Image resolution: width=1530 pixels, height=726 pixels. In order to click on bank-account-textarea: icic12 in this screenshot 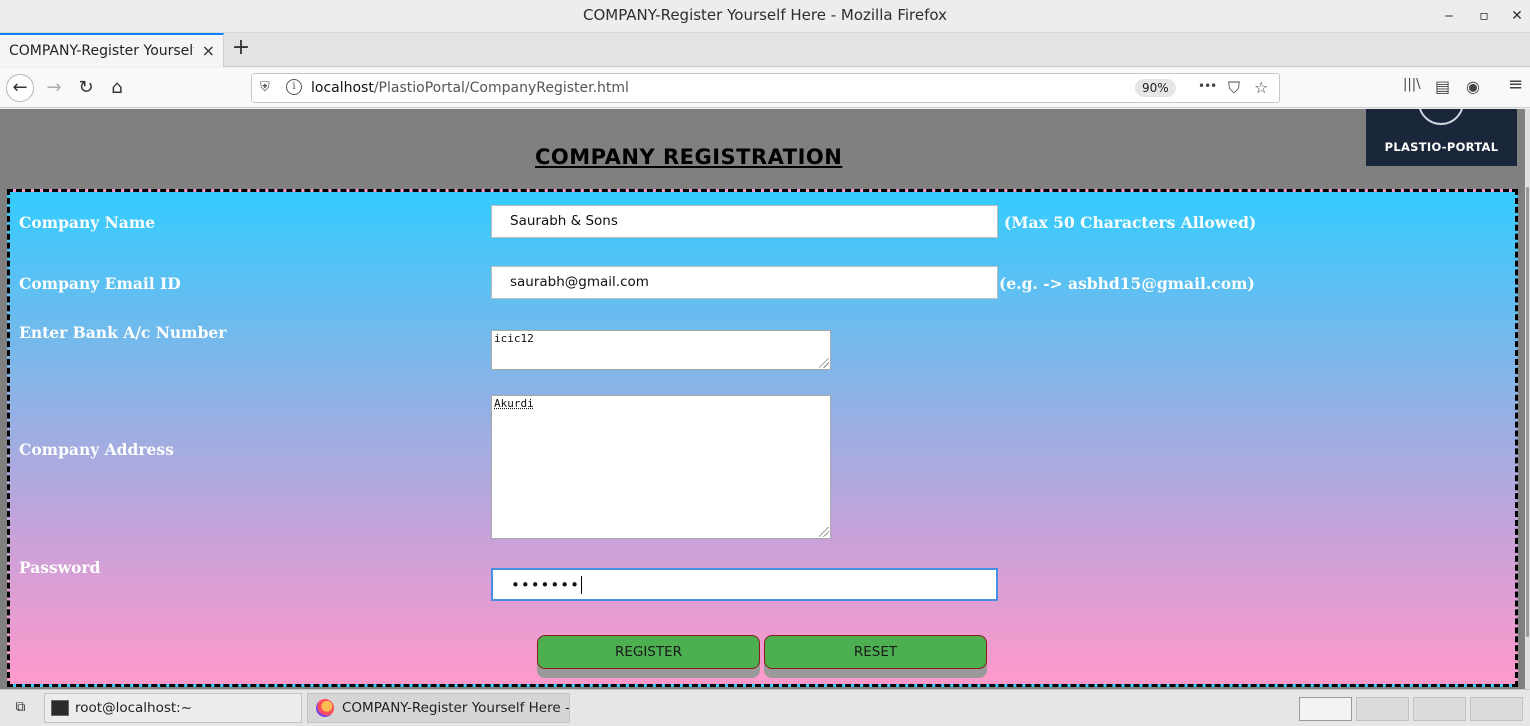, I will do `click(661, 350)`.